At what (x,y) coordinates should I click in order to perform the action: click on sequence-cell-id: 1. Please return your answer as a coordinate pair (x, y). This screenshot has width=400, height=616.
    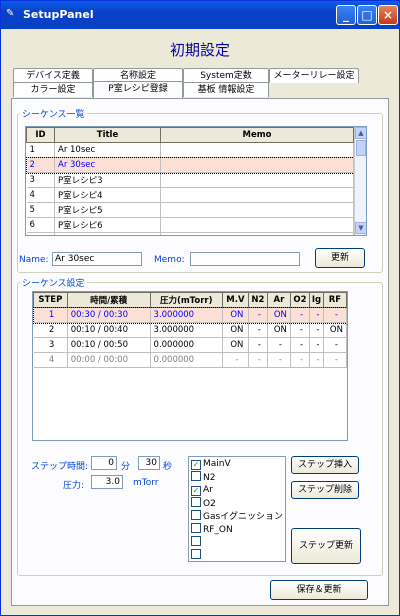
    Looking at the image, I should click on (40, 150).